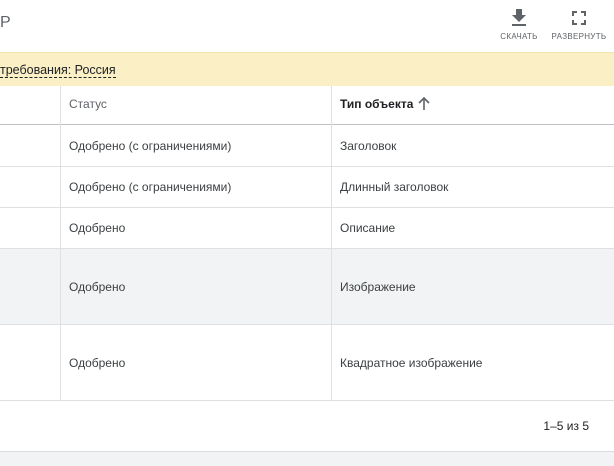 Image resolution: width=614 pixels, height=466 pixels. I want to click on expand-button: РАЗВЕРНУТЬ, so click(579, 23).